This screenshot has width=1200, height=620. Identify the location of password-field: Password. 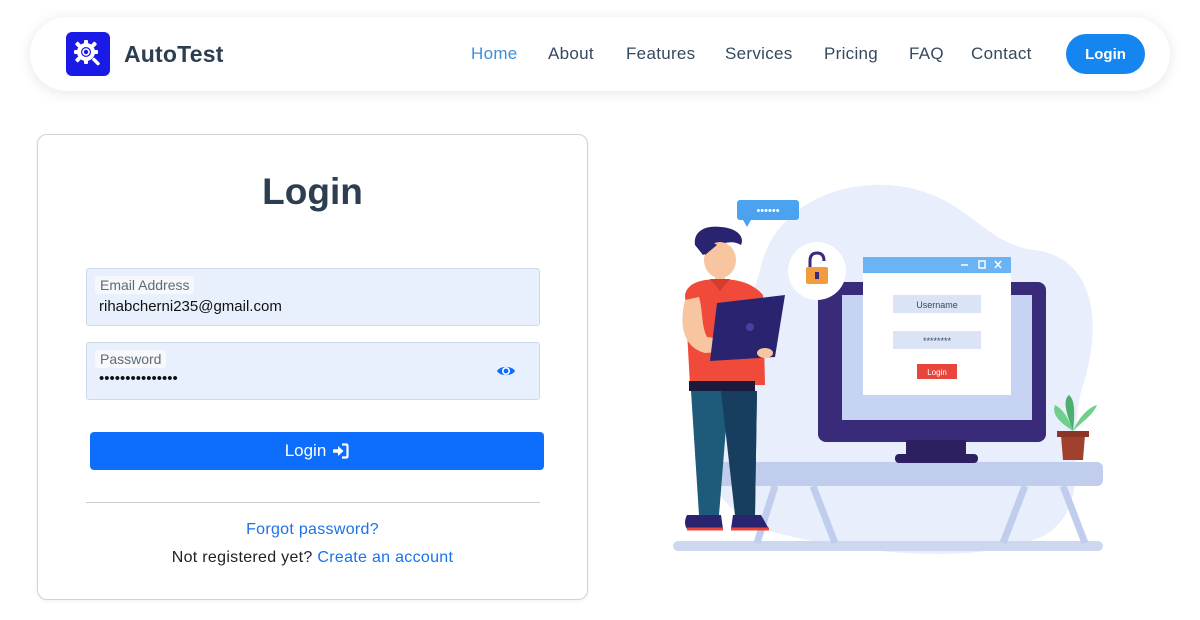
(313, 371).